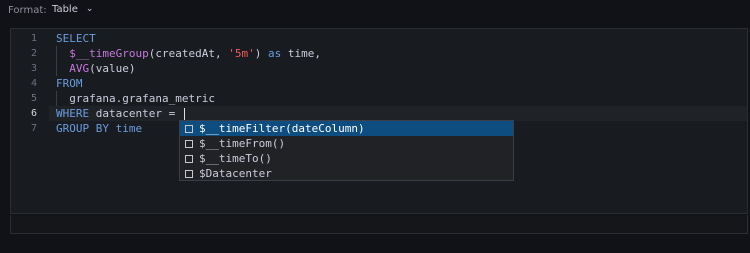 This screenshot has height=253, width=750. I want to click on suggestion-label: $__timeFrom(), so click(242, 143).